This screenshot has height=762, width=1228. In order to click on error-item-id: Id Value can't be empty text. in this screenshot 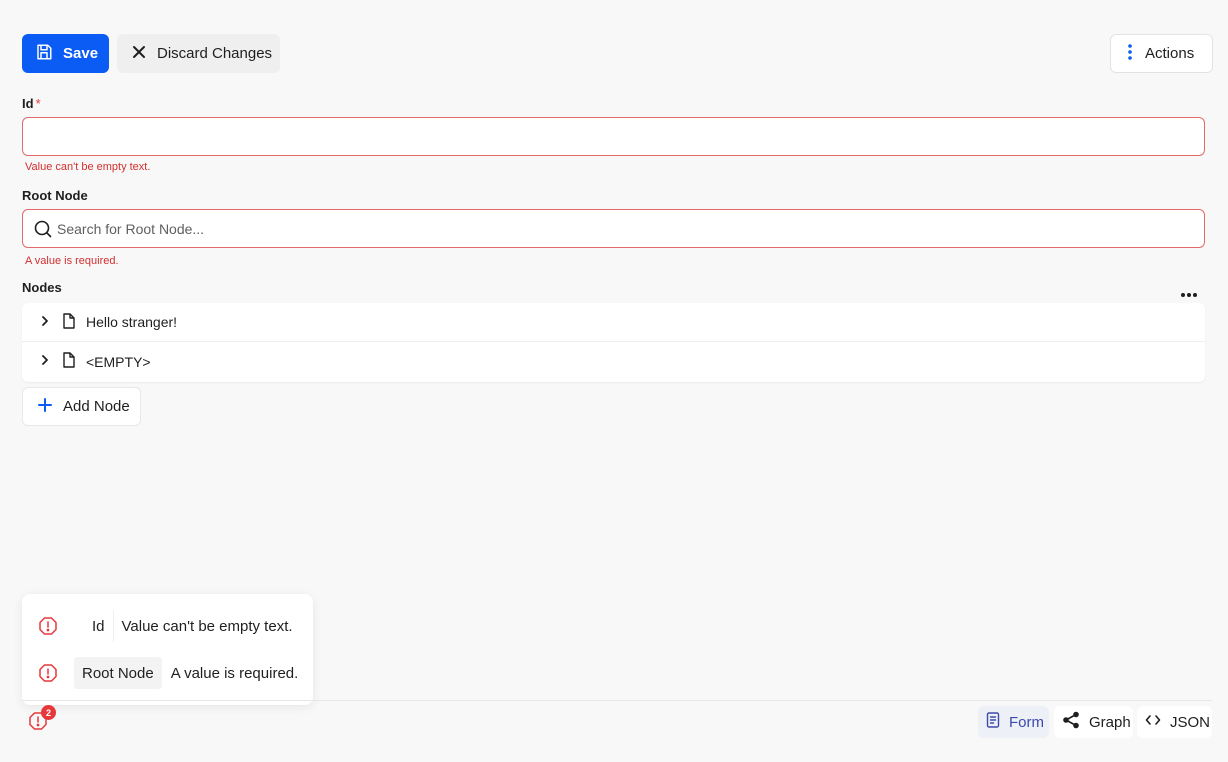, I will do `click(157, 626)`.